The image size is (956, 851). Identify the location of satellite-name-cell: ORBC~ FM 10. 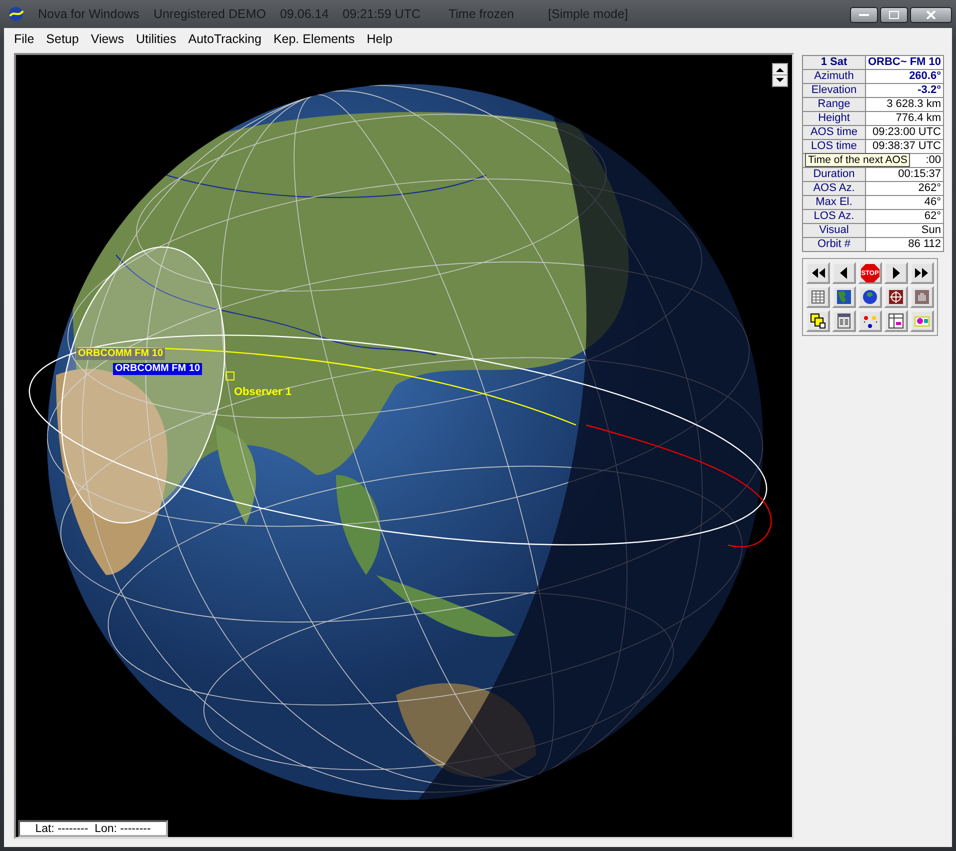
(904, 63).